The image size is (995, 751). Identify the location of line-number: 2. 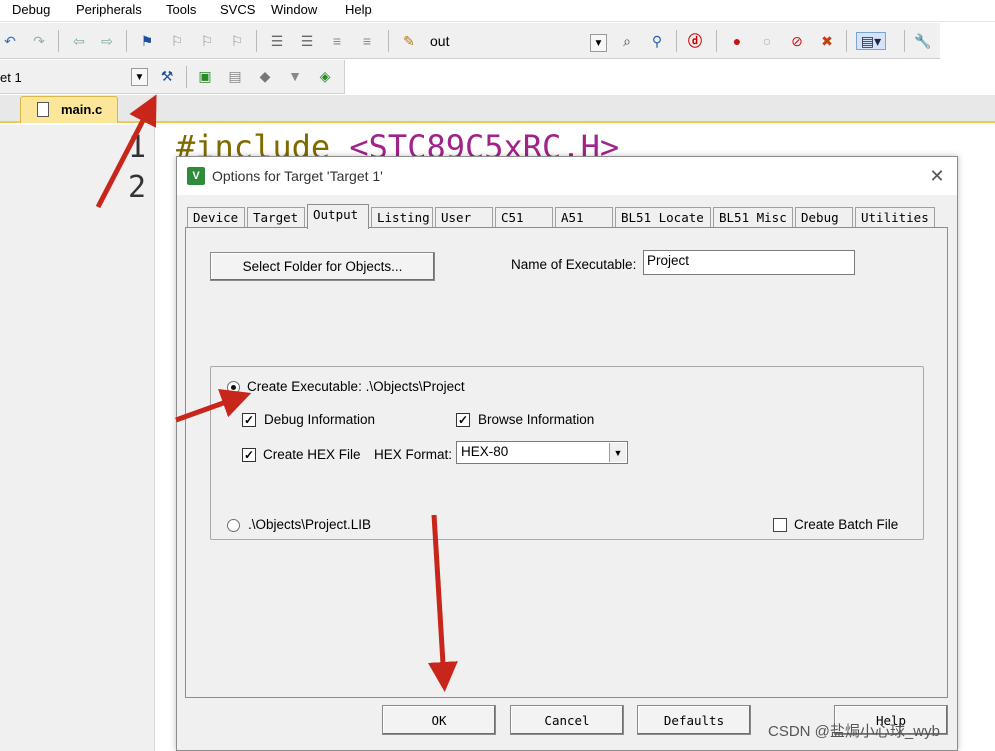
(136, 187).